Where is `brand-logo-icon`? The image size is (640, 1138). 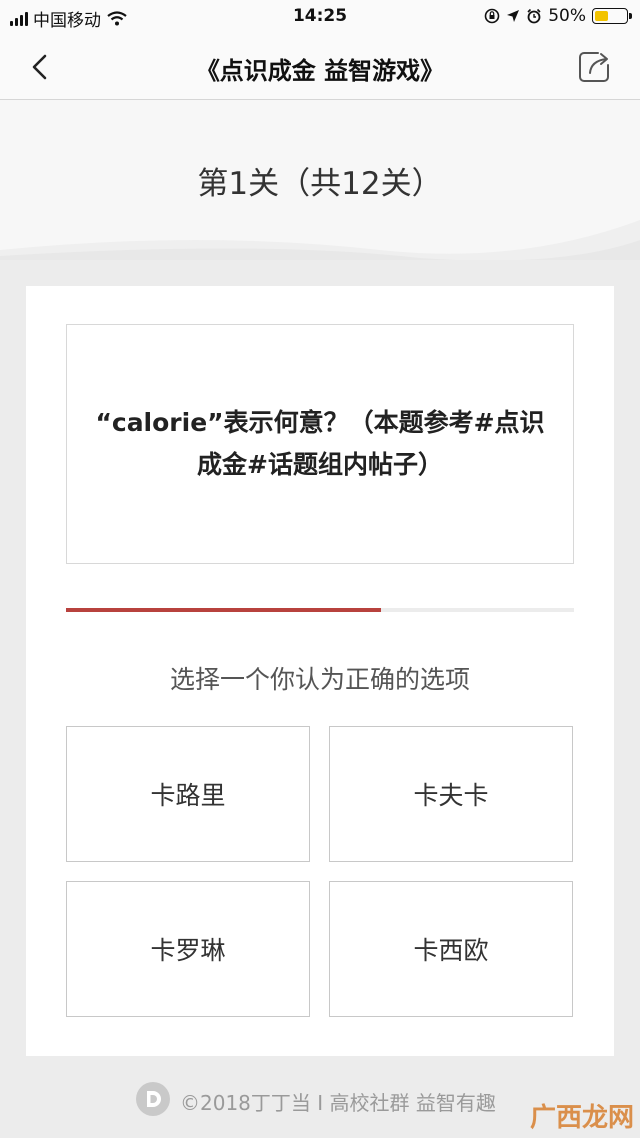
brand-logo-icon is located at coordinates (153, 1099).